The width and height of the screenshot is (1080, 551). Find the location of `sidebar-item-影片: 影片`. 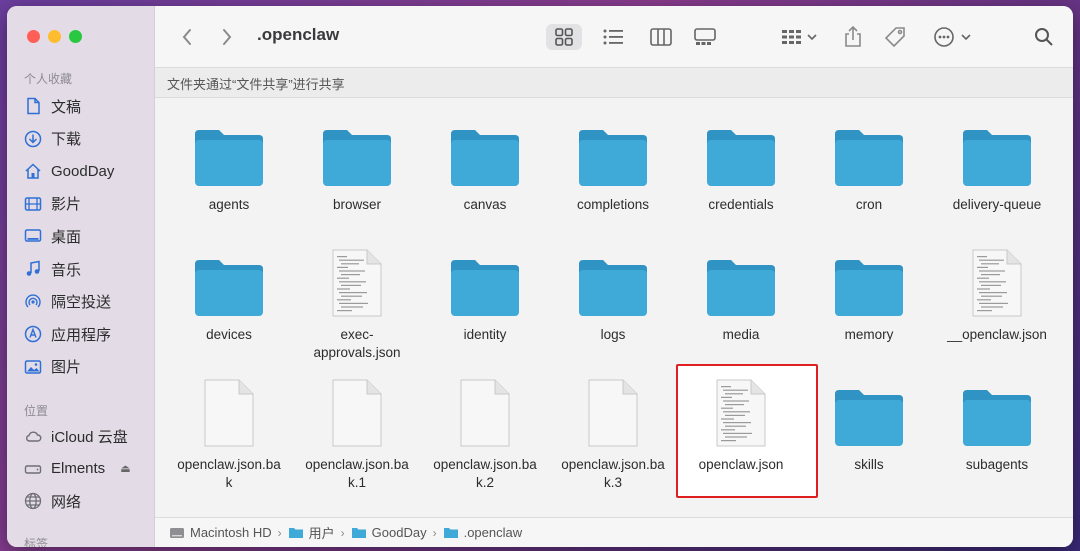

sidebar-item-影片: 影片 is located at coordinates (86, 204).